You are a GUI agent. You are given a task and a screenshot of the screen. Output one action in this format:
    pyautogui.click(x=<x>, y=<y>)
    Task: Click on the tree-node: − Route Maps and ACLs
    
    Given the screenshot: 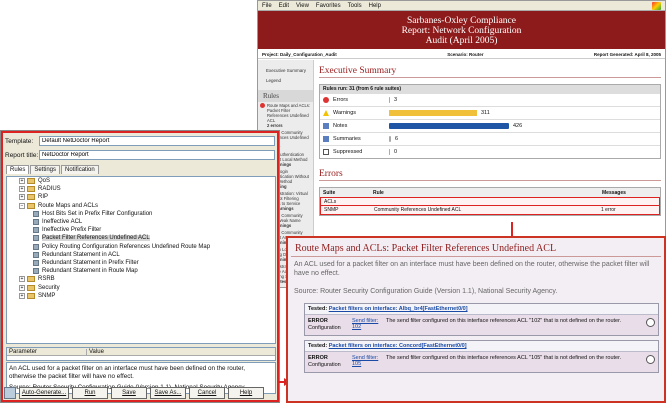 What is the action you would take?
    pyautogui.click(x=141, y=206)
    